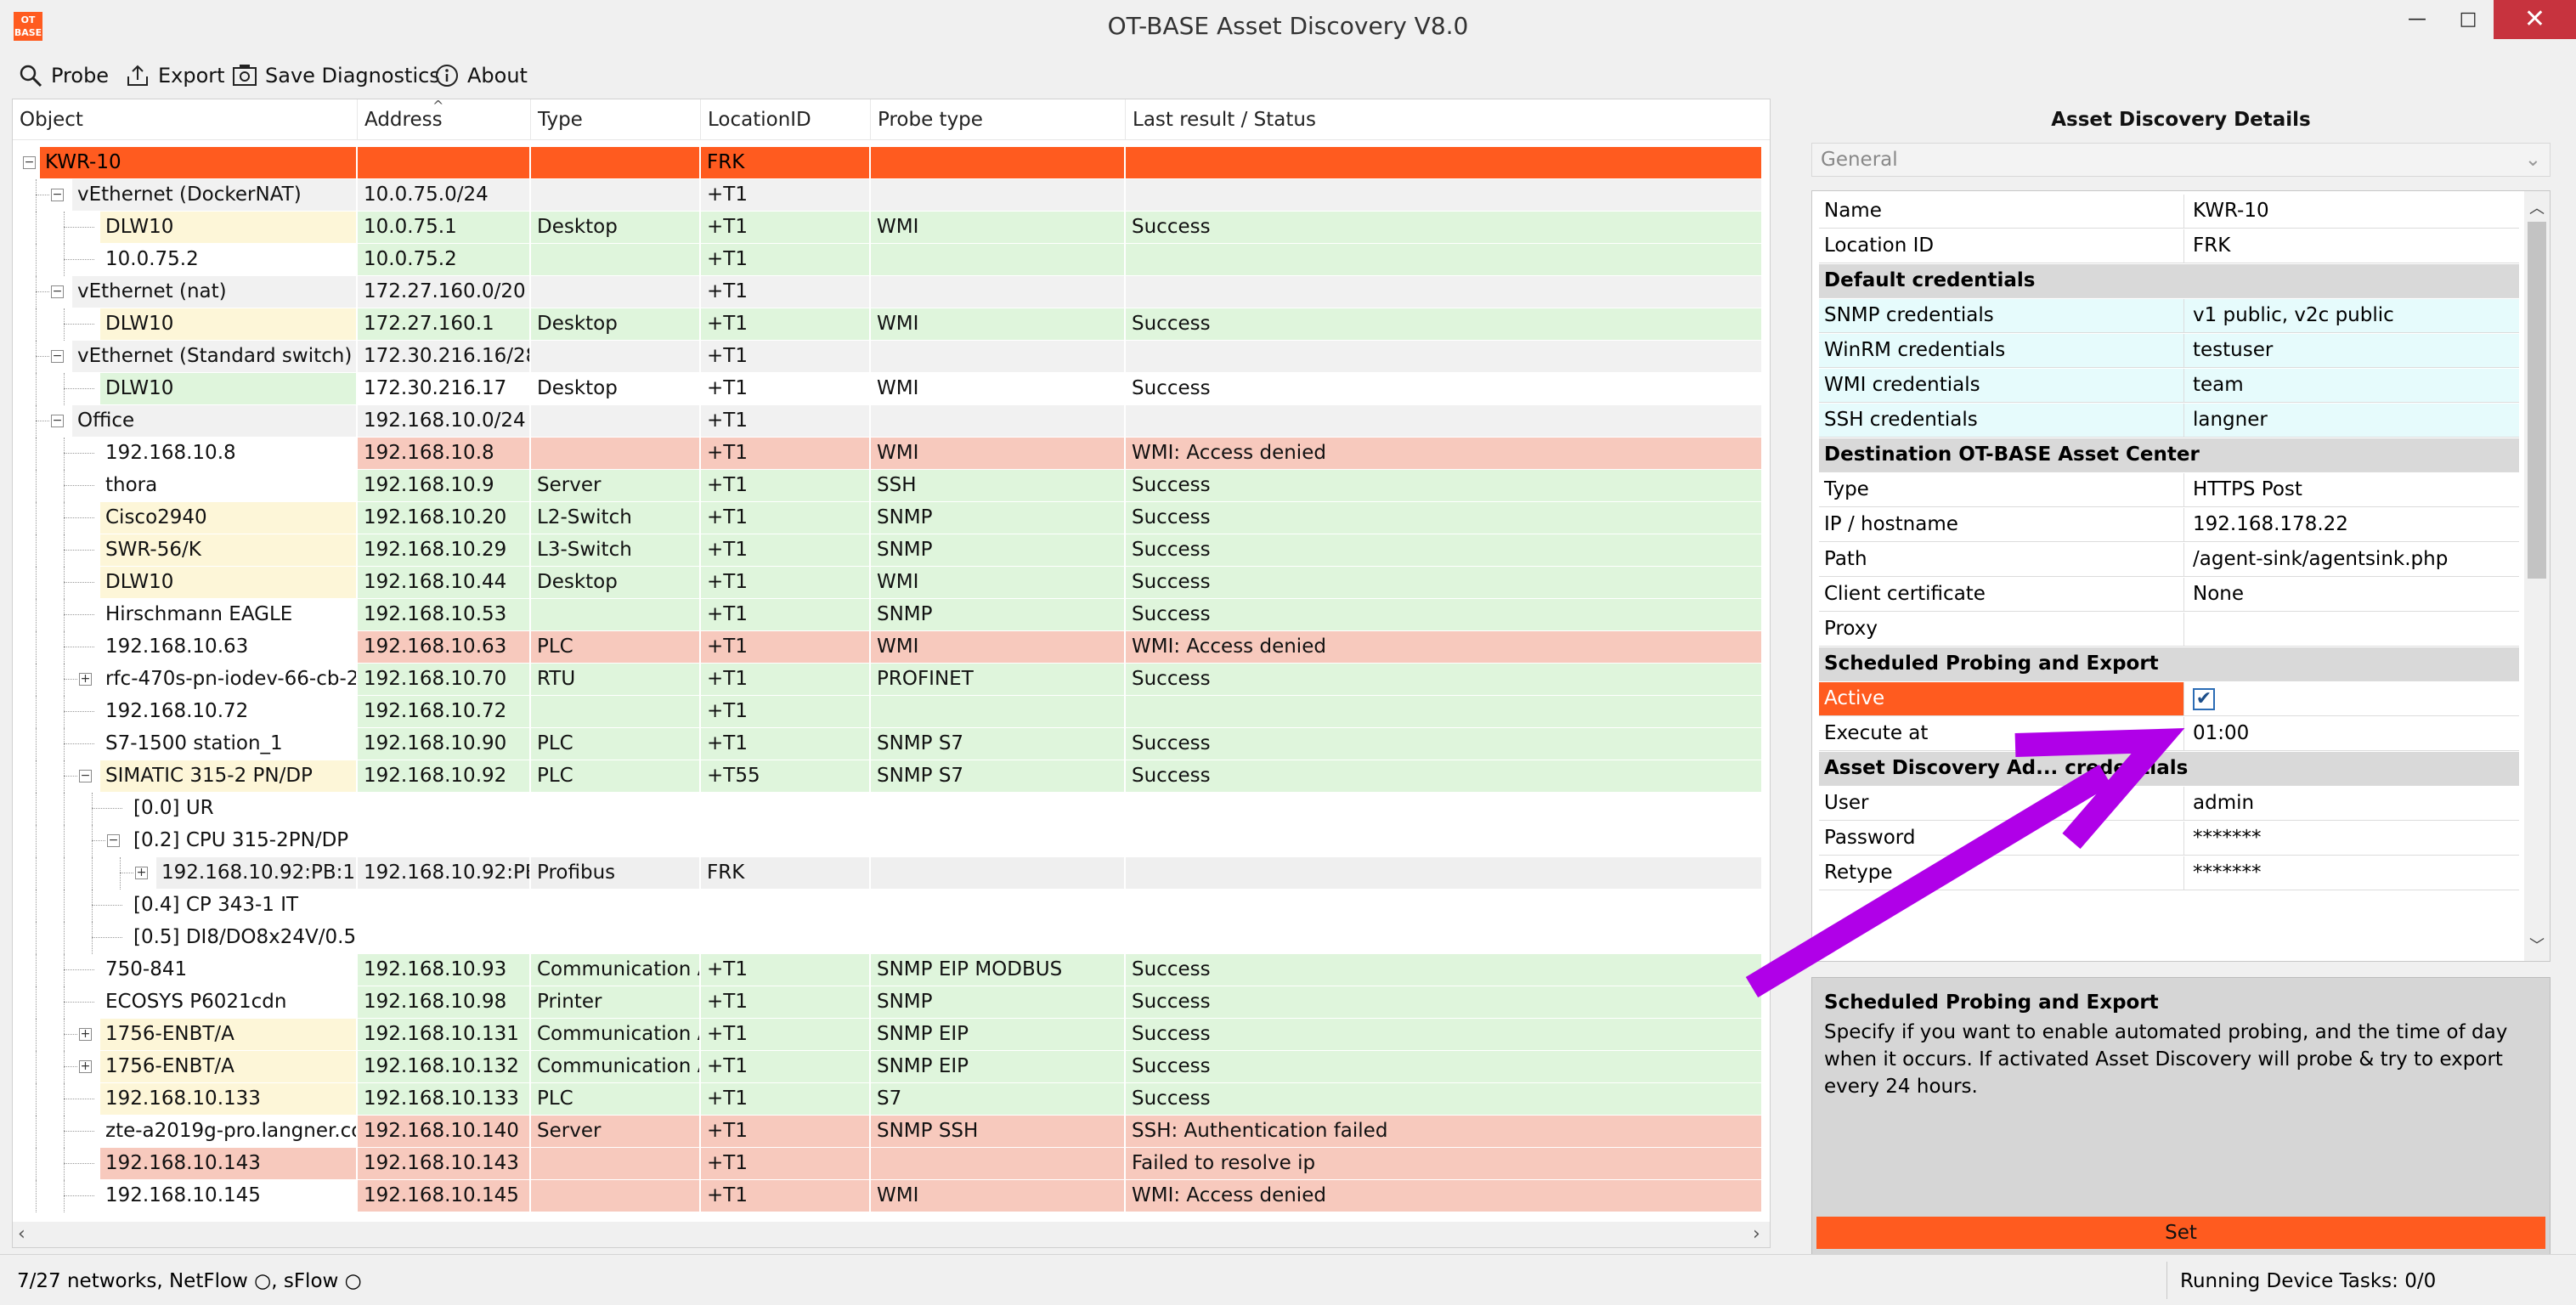 The width and height of the screenshot is (2576, 1305). I want to click on property-row: User admin, so click(2169, 804).